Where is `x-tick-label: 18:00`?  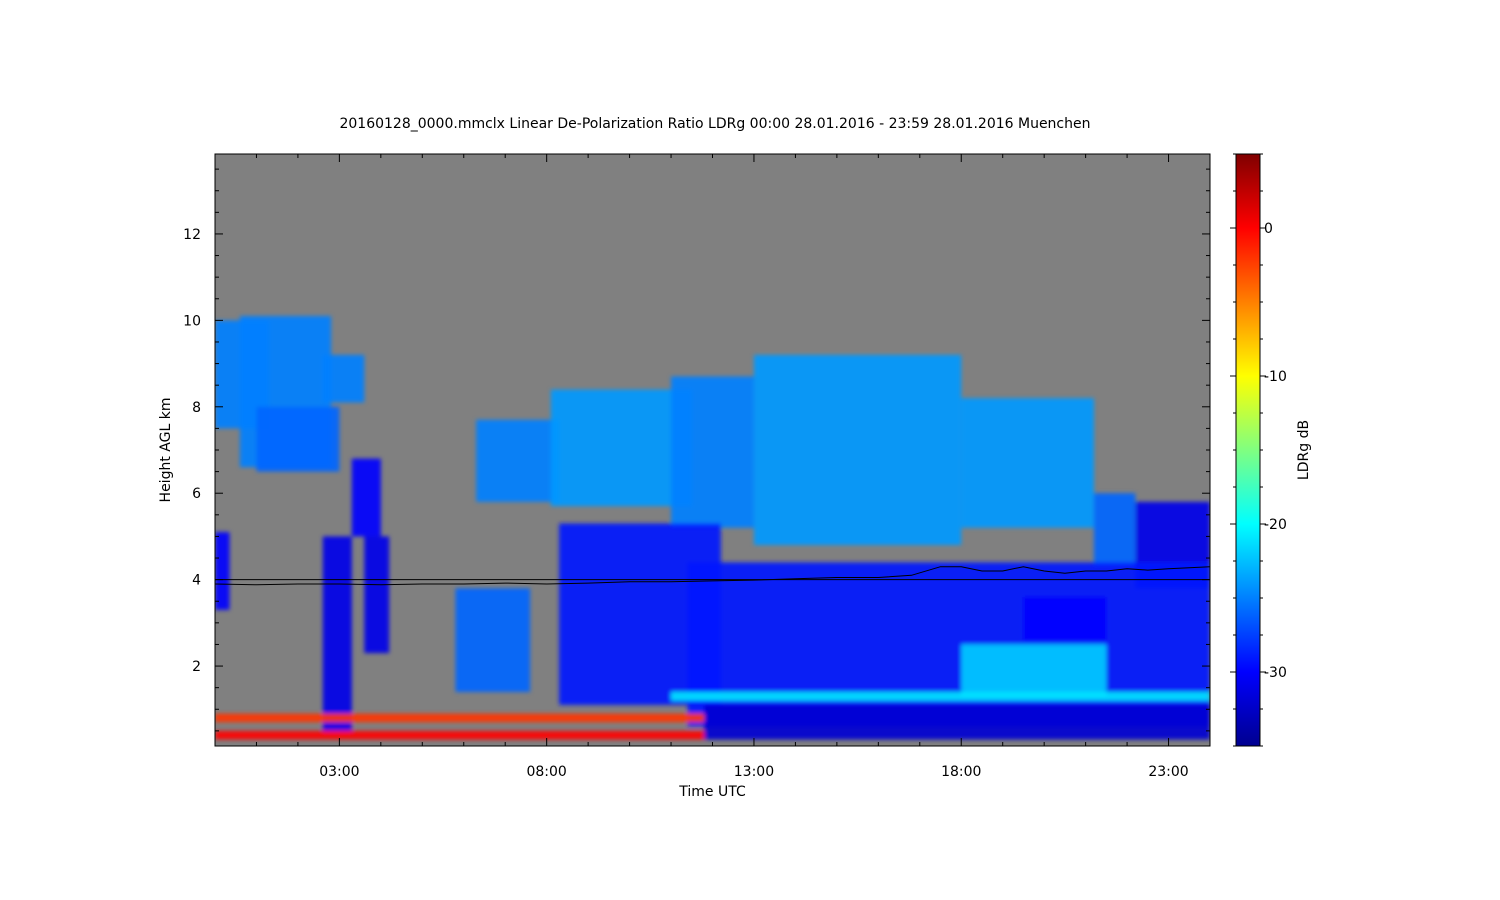 x-tick-label: 18:00 is located at coordinates (961, 772).